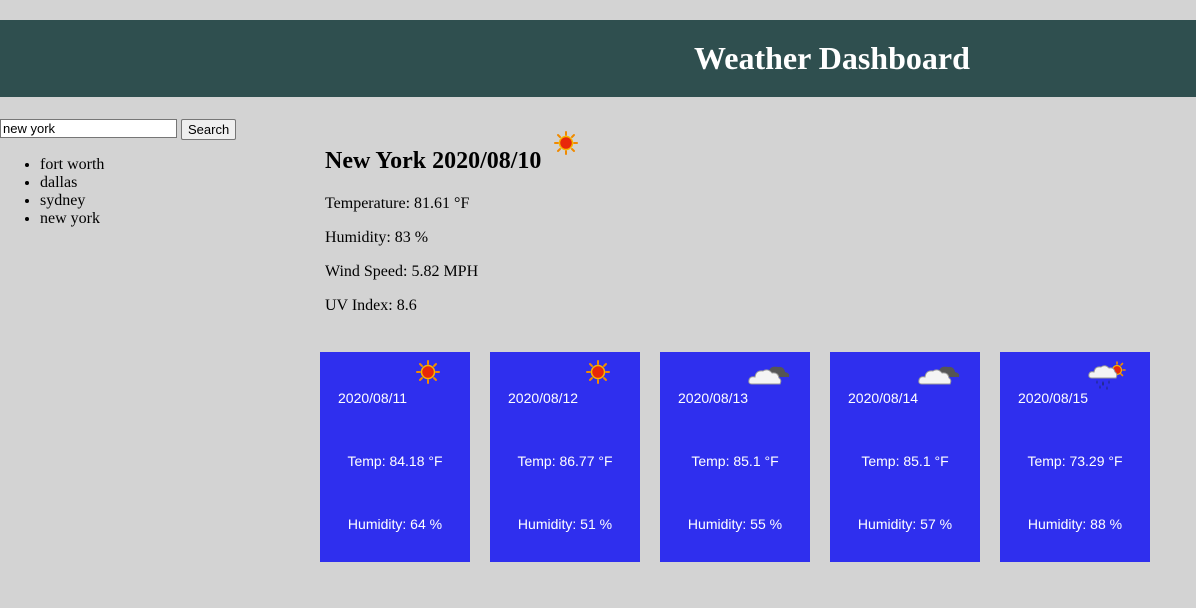  Describe the element at coordinates (565, 461) in the screenshot. I see `forecast-temp: Temp: 86.77 °F` at that location.